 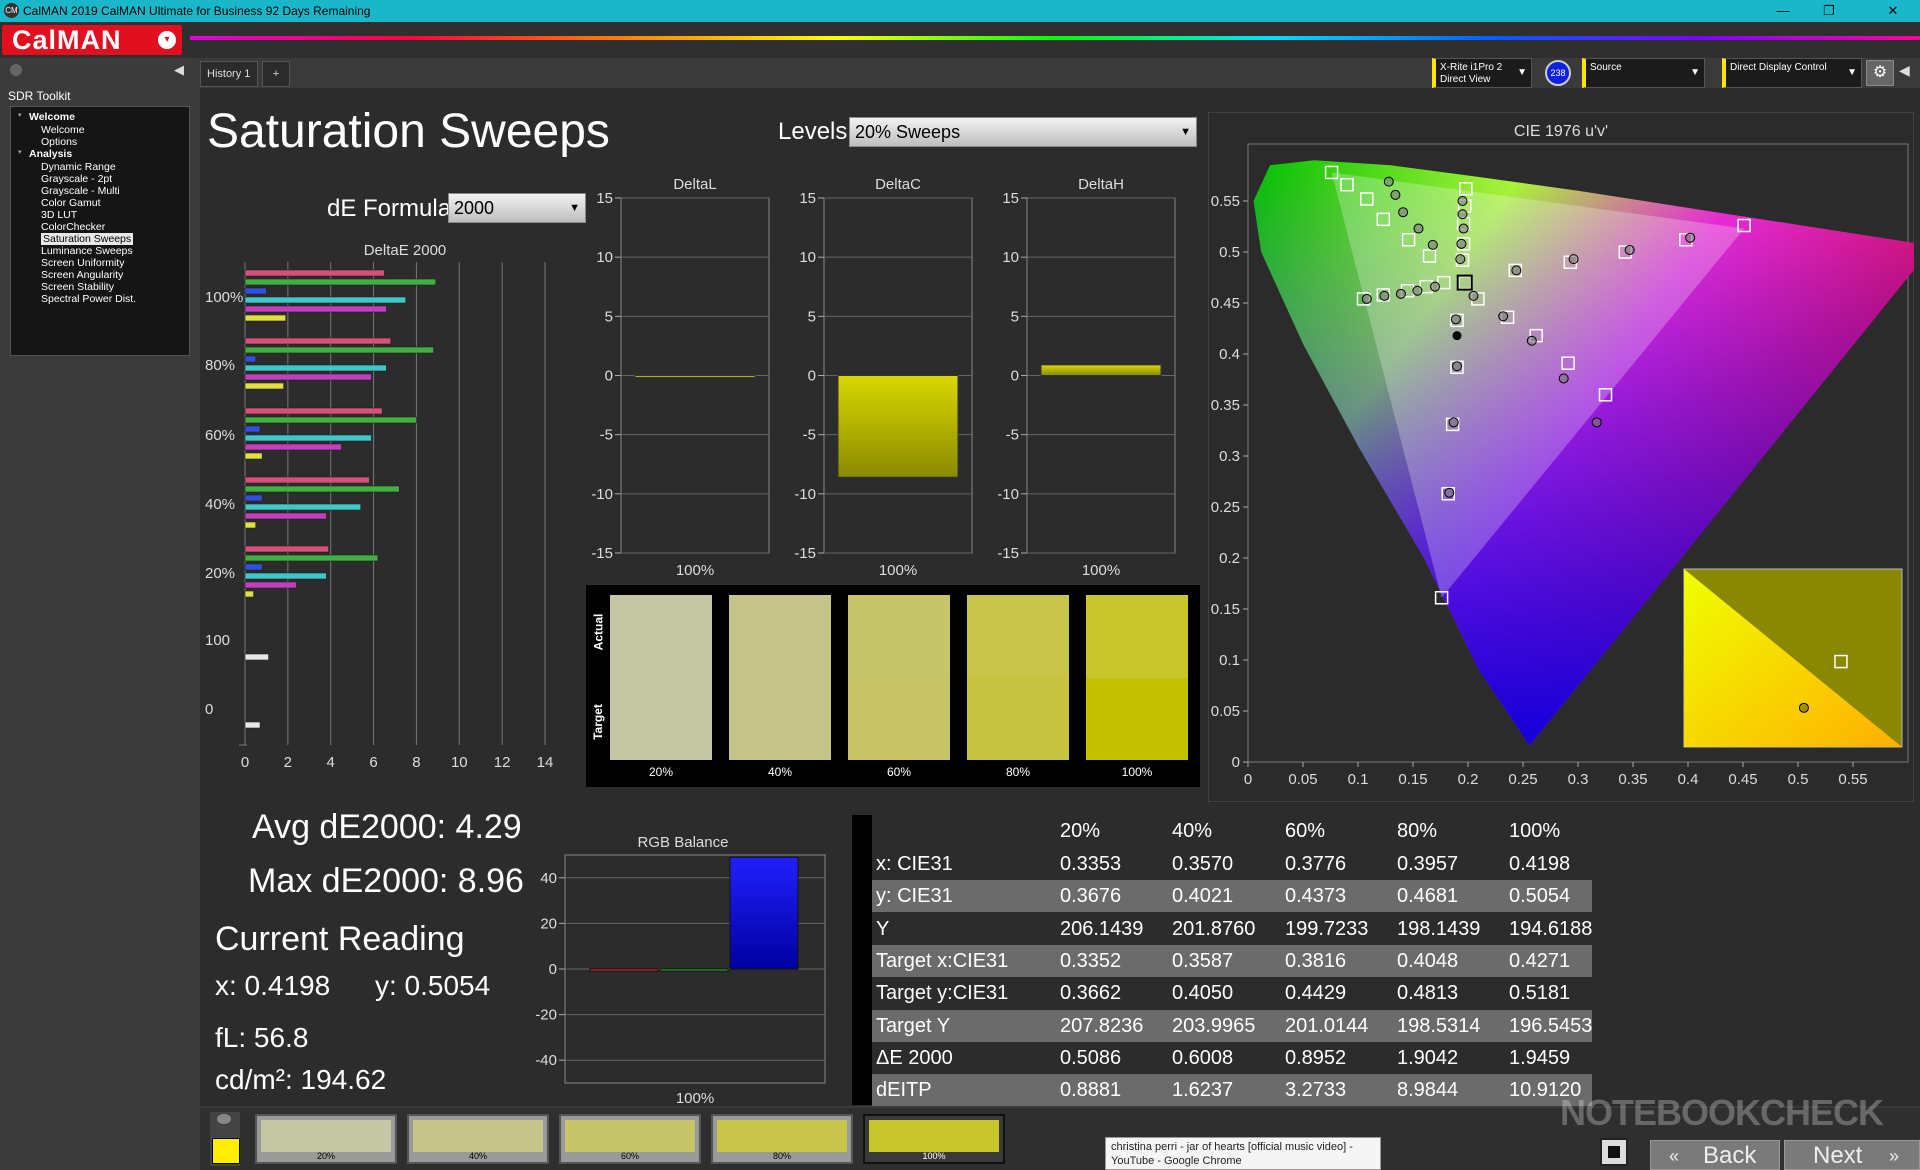 What do you see at coordinates (780, 772) in the screenshot?
I see `swatch-label: 40%` at bounding box center [780, 772].